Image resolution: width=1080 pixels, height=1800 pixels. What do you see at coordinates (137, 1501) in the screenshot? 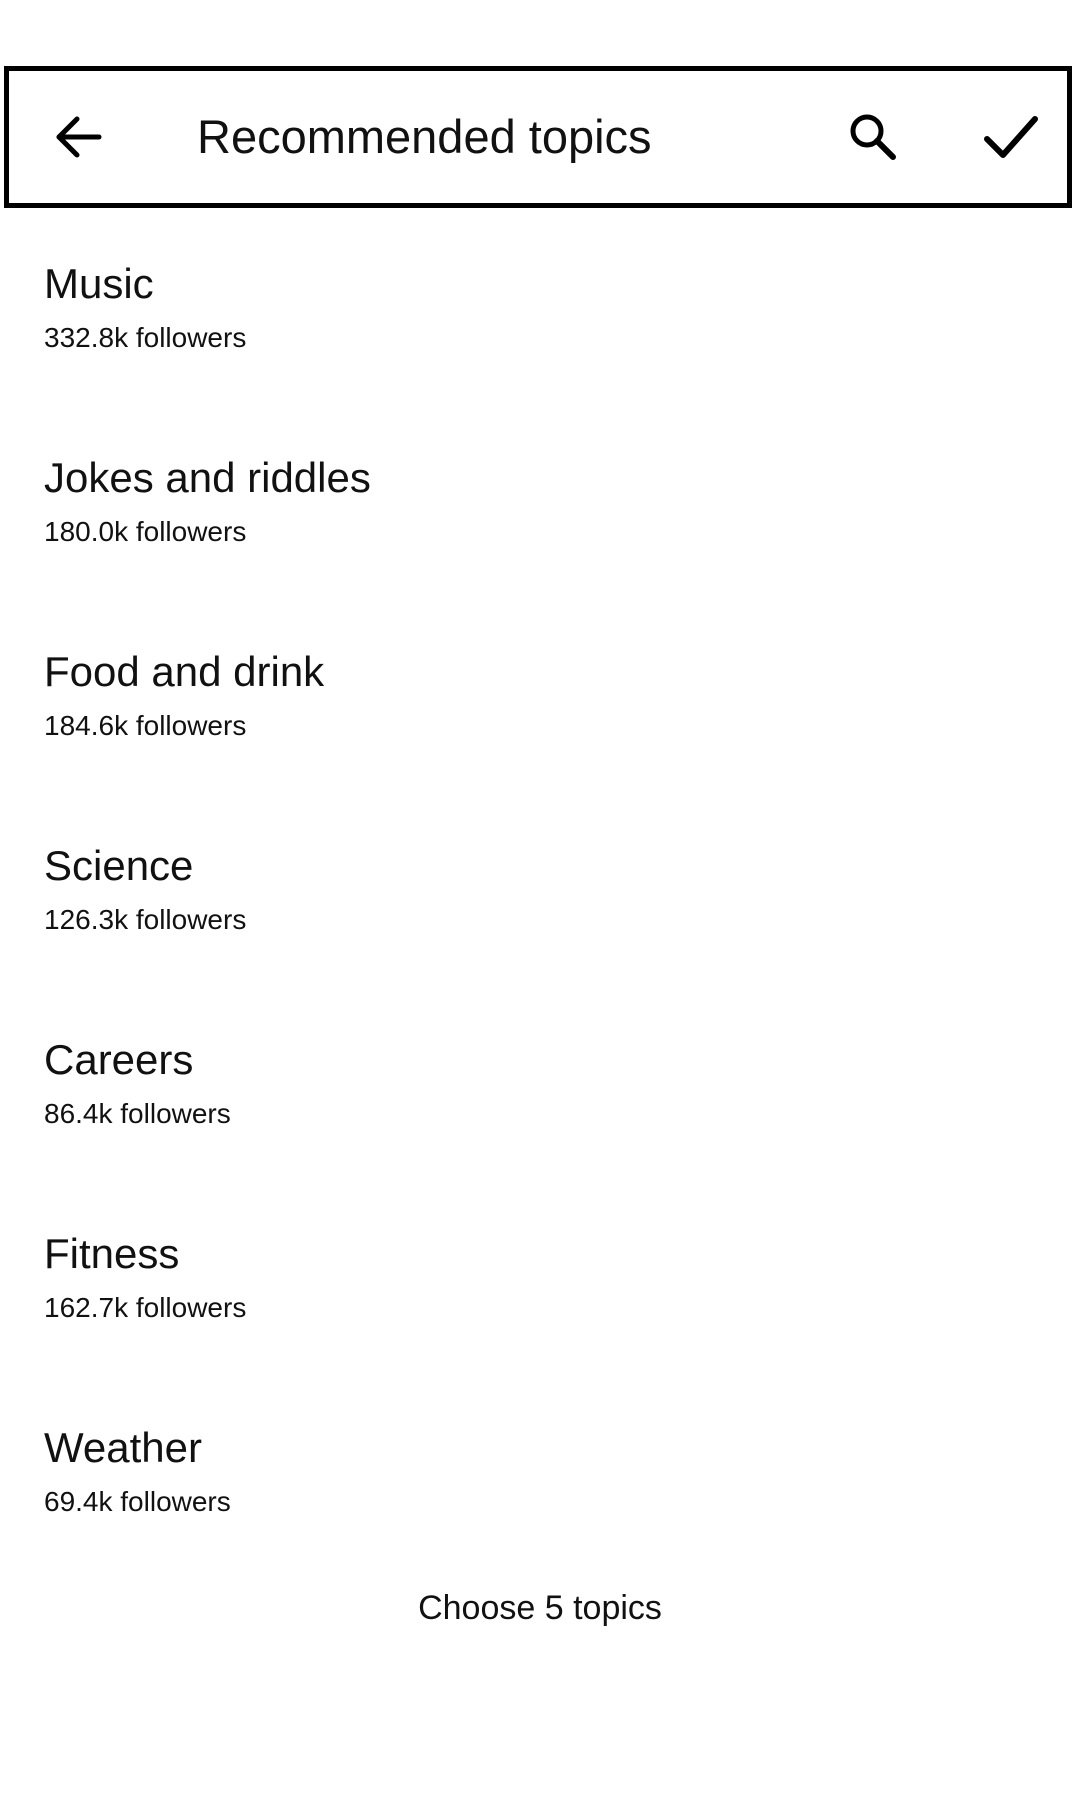
I see `topic-followers: 69.4k followers` at bounding box center [137, 1501].